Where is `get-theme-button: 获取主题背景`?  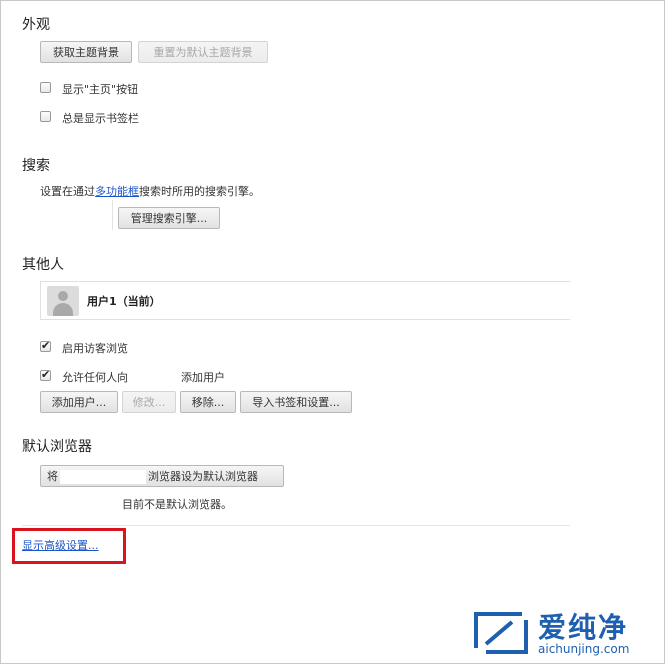 get-theme-button: 获取主题背景 is located at coordinates (86, 52).